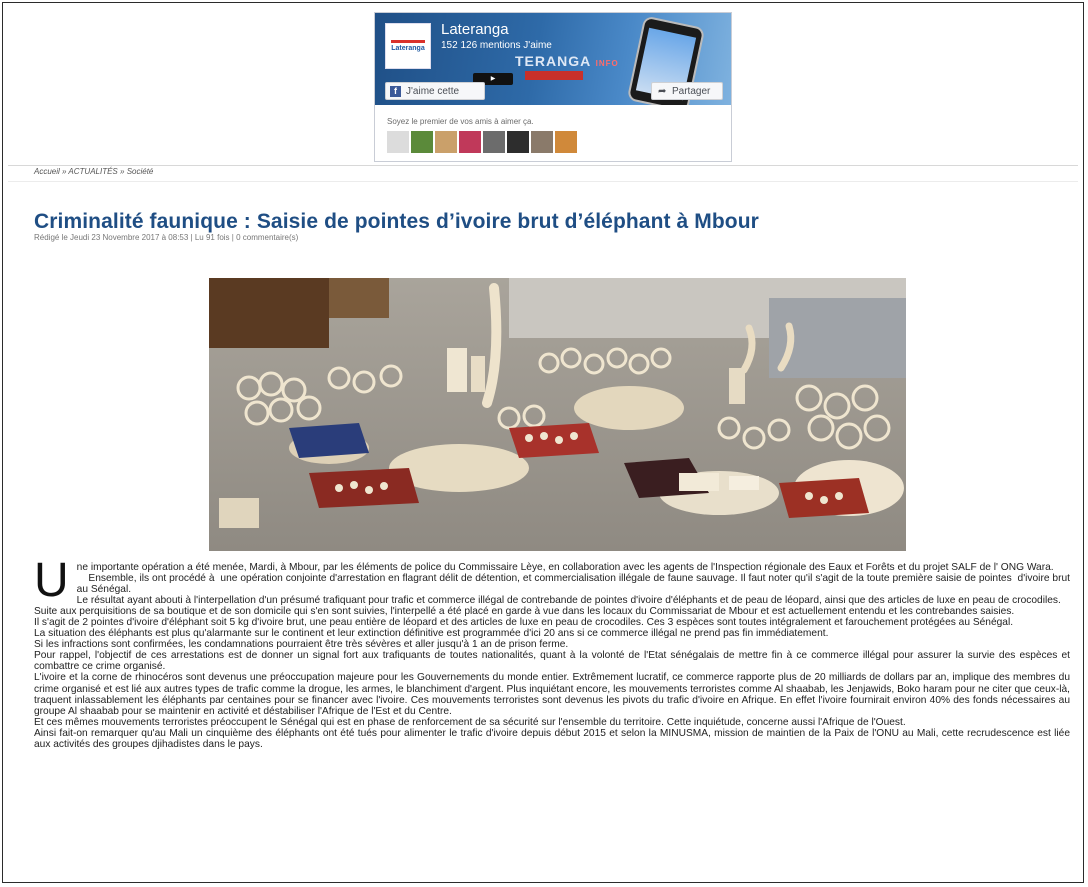  What do you see at coordinates (51, 580) in the screenshot?
I see `drop-cap-letter: U` at bounding box center [51, 580].